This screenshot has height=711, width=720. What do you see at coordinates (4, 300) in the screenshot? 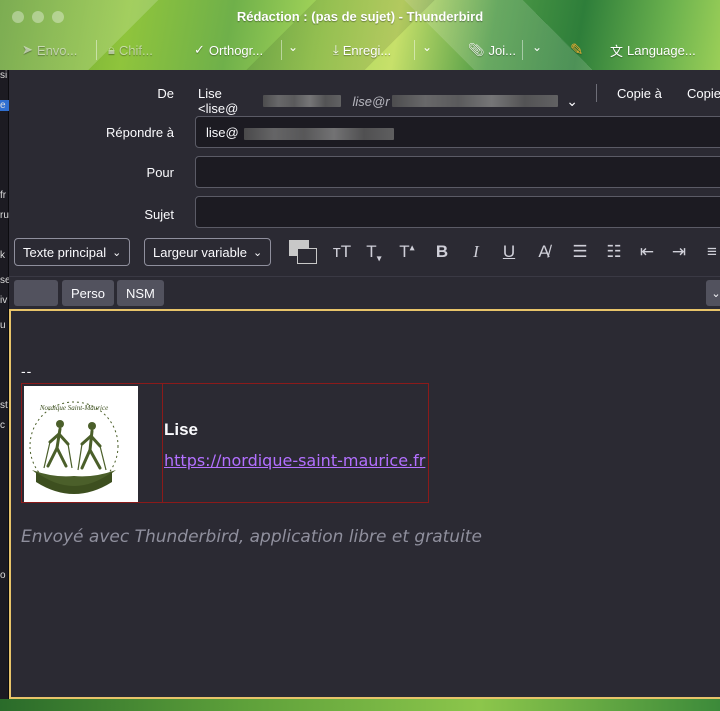
I see `strip-text: iv` at bounding box center [4, 300].